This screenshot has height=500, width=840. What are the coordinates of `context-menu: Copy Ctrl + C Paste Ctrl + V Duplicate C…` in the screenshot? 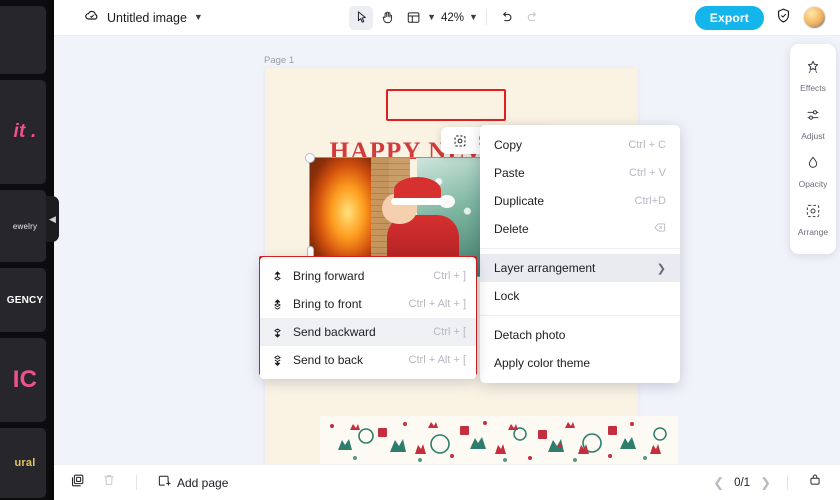 It's located at (580, 254).